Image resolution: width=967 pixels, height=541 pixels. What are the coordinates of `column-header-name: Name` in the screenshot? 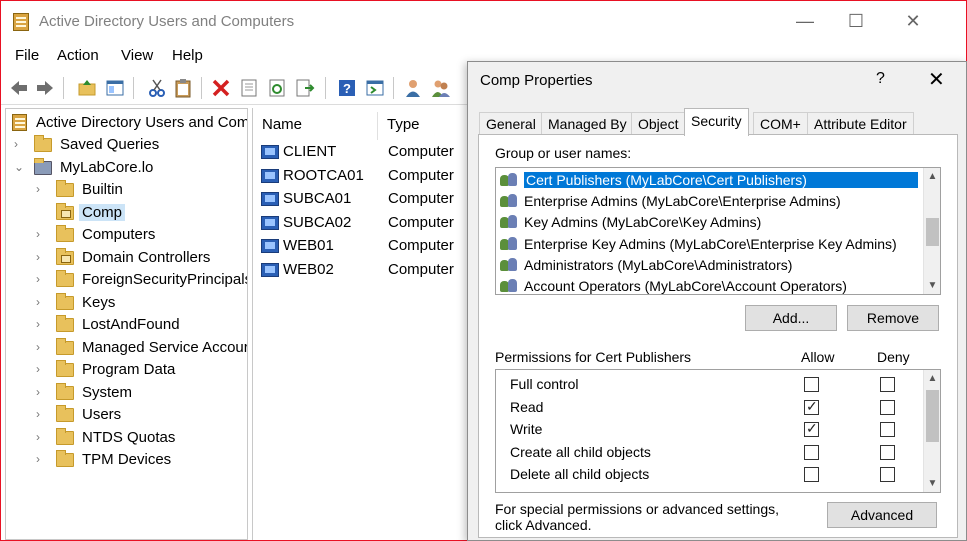 It's located at (282, 124).